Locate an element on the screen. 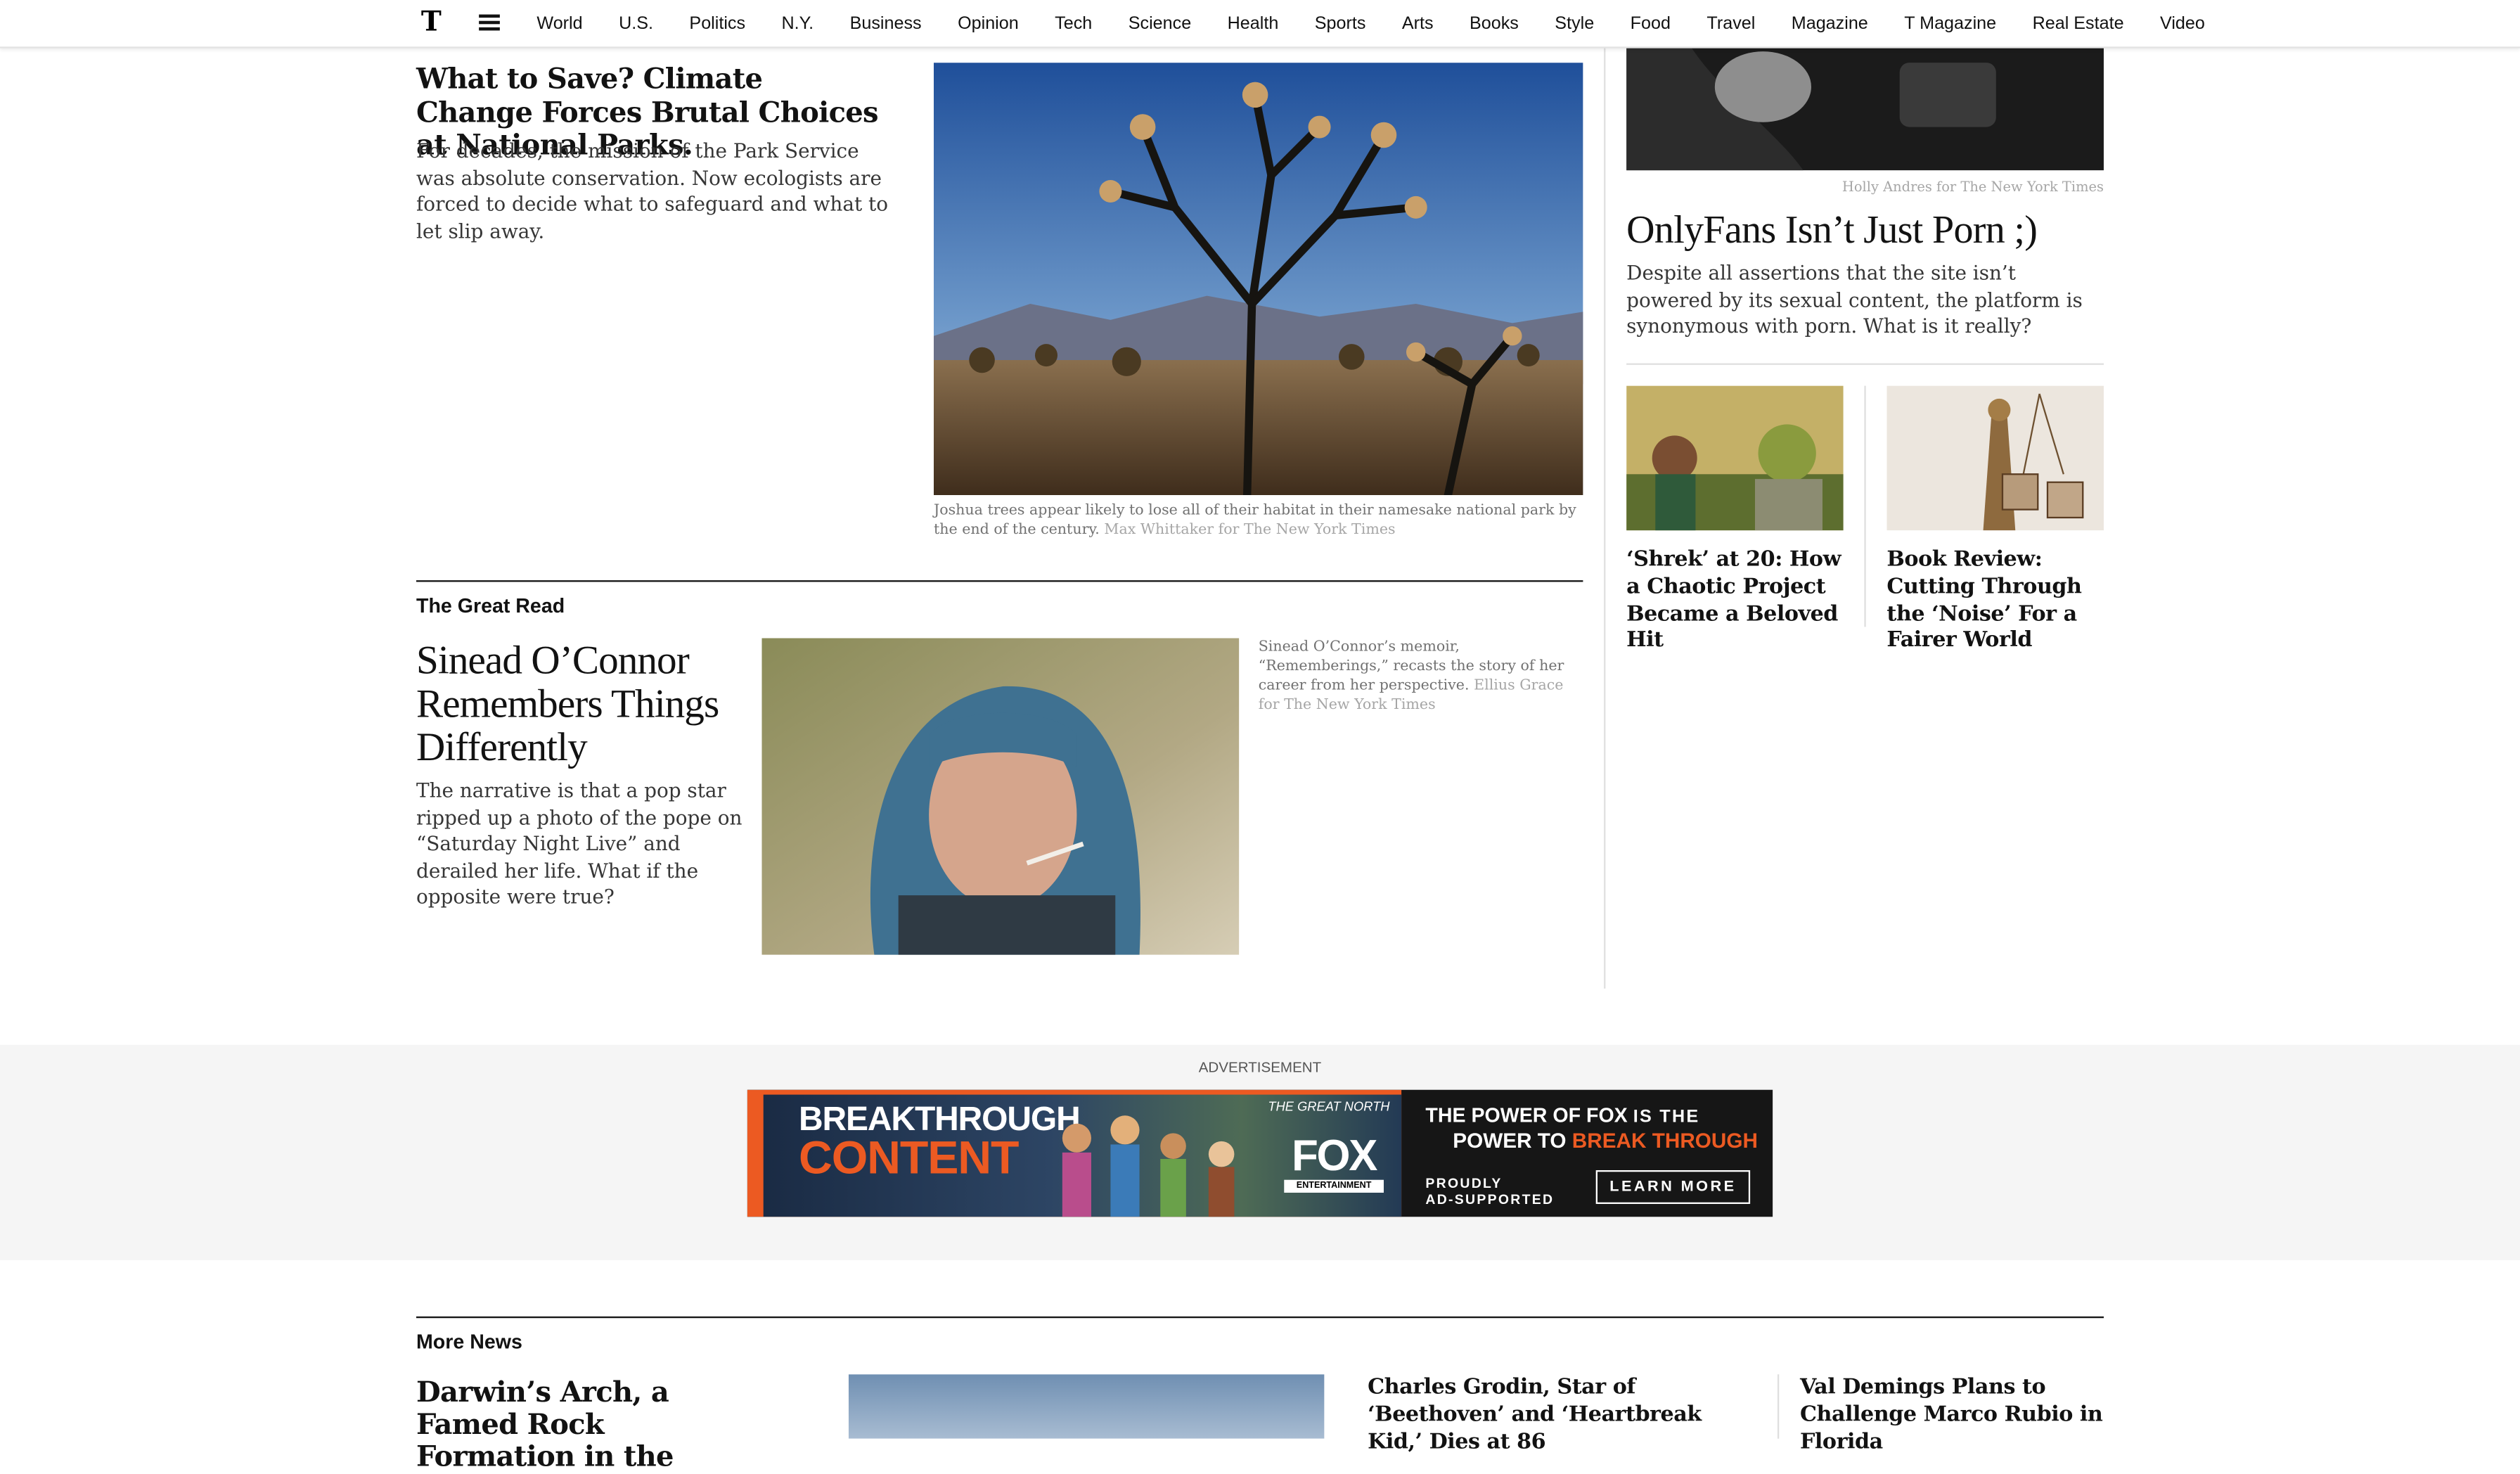 Image resolution: width=2520 pixels, height=1474 pixels. cartoon-characters-art is located at coordinates (1148, 1166).